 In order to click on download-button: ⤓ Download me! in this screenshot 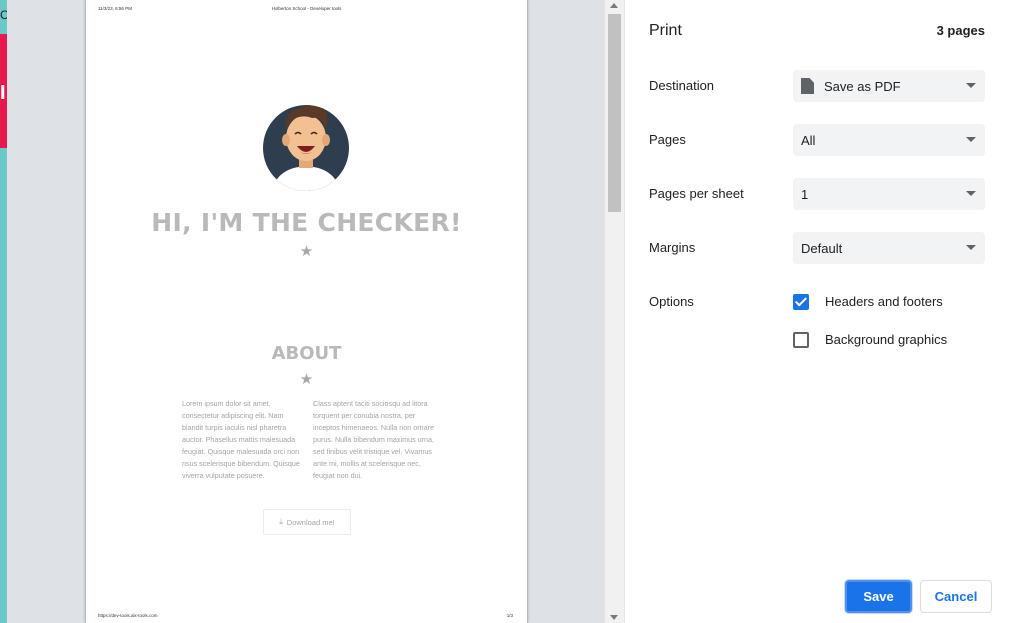, I will do `click(307, 522)`.